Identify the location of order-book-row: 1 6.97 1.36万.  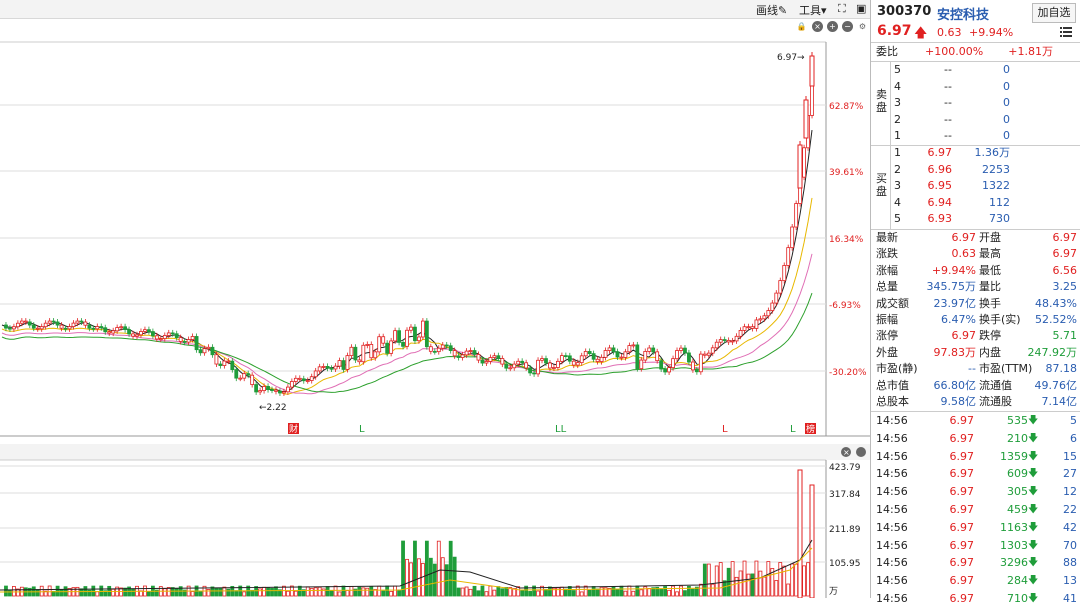
(975, 153).